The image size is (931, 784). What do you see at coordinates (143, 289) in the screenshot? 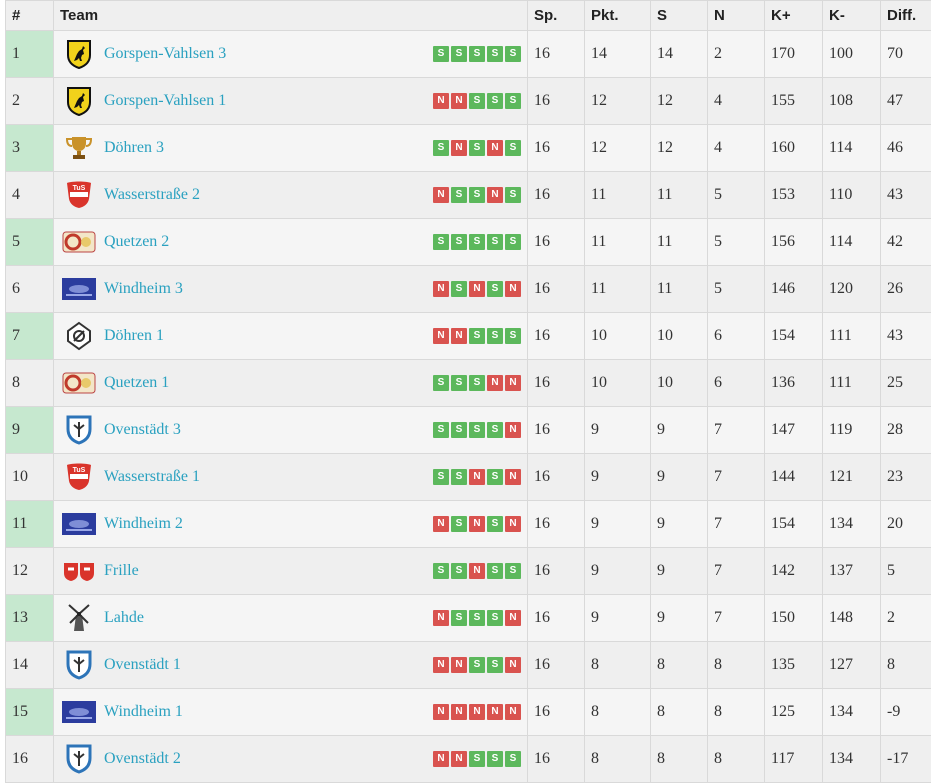
I see `team-link: Windheim 3` at bounding box center [143, 289].